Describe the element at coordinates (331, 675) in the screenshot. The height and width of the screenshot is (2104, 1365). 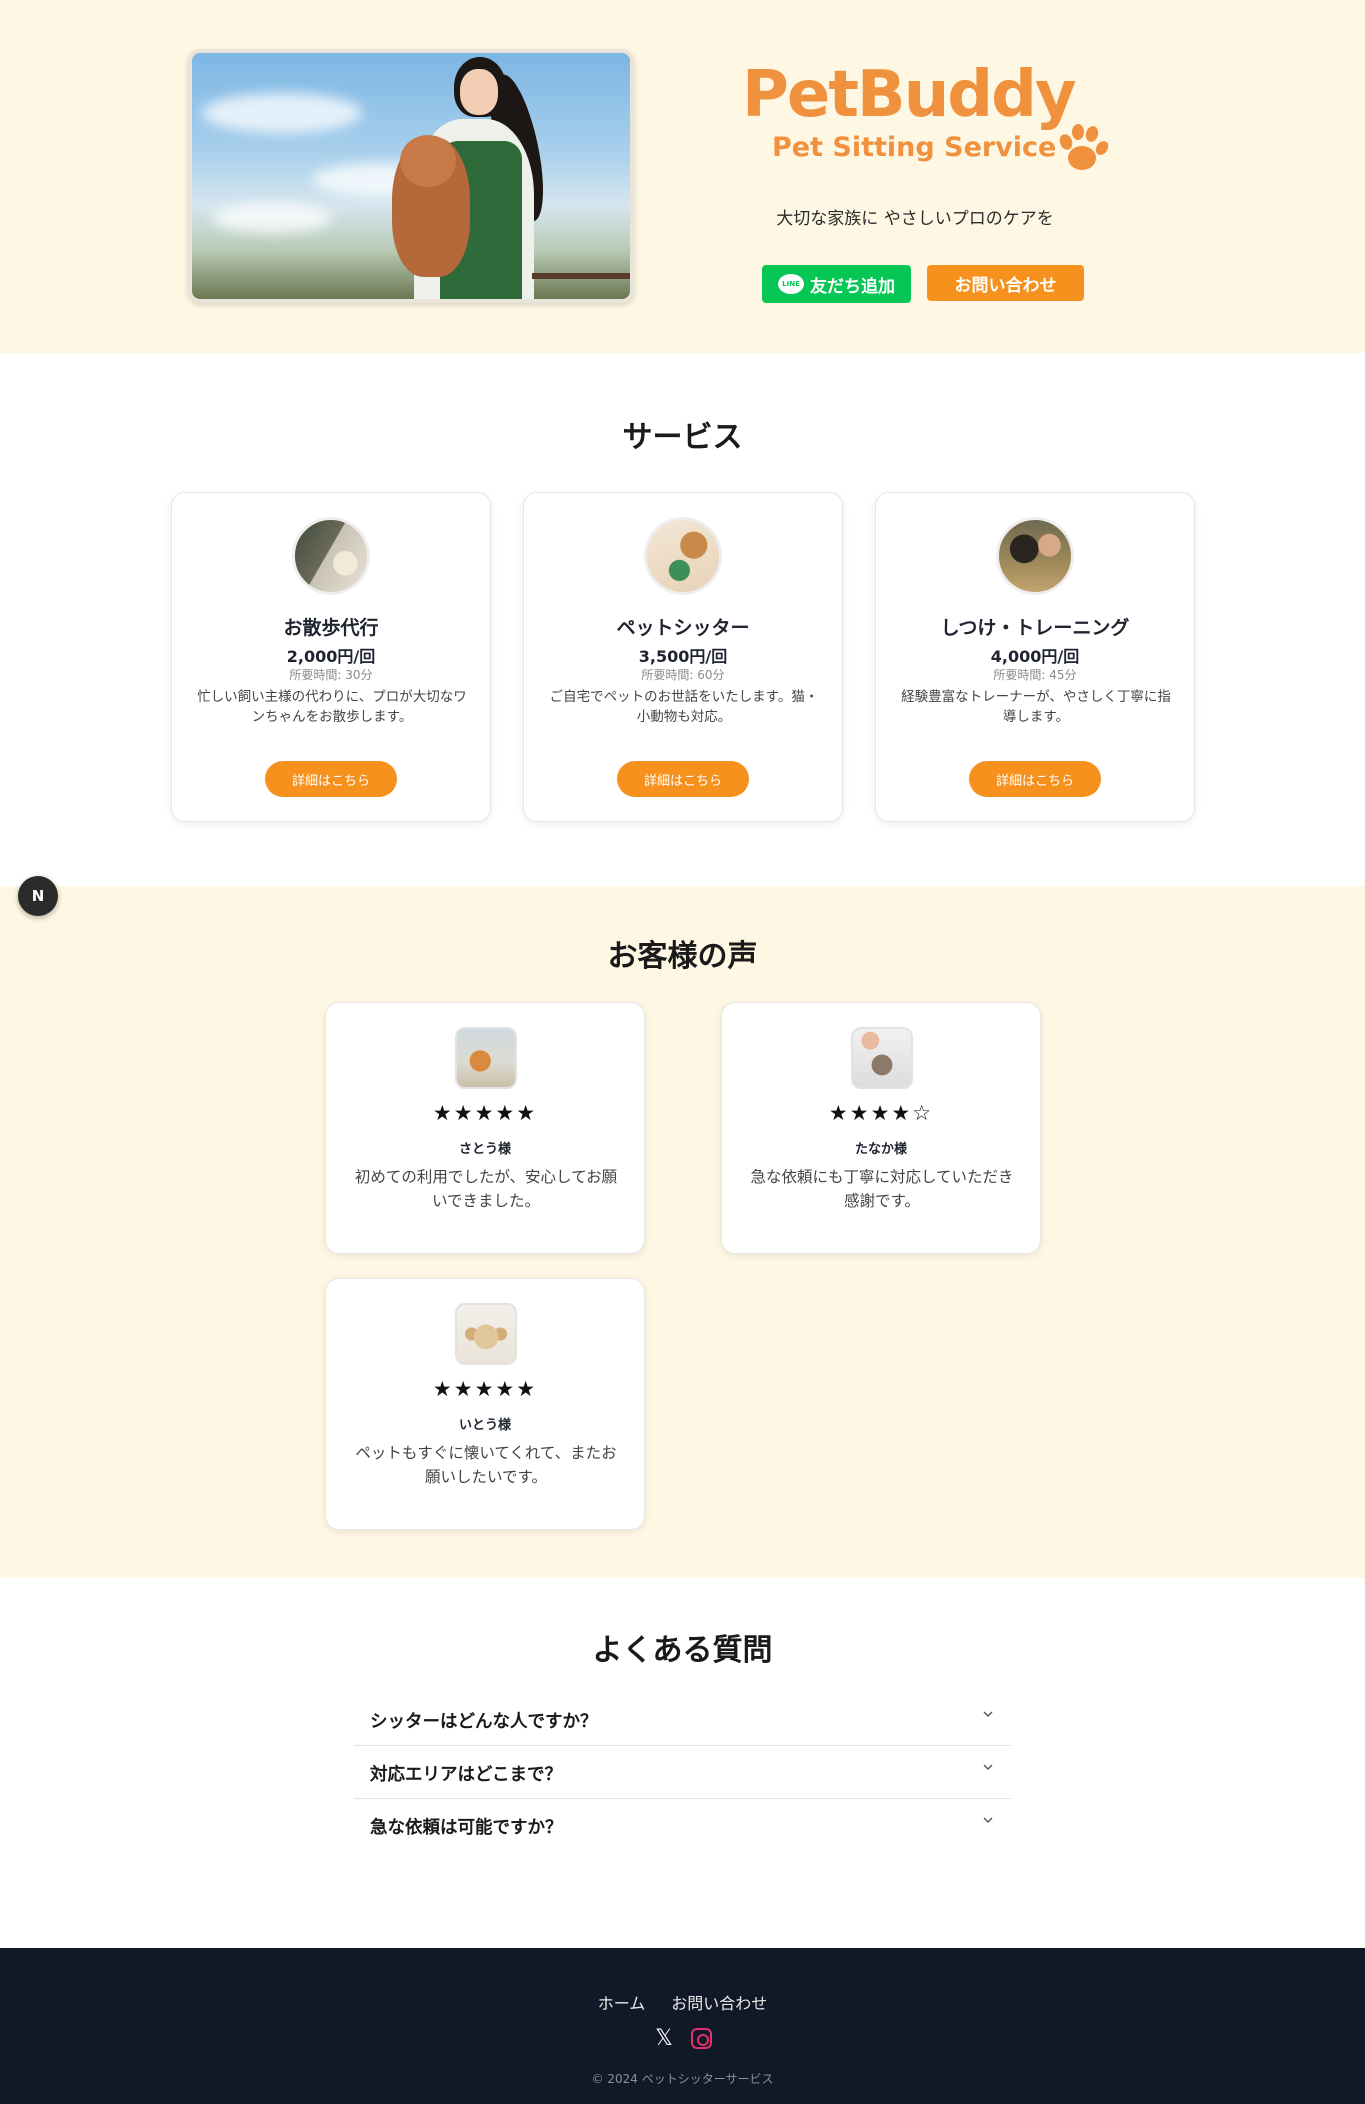
I see `service-time: 所要時間: 30分` at that location.